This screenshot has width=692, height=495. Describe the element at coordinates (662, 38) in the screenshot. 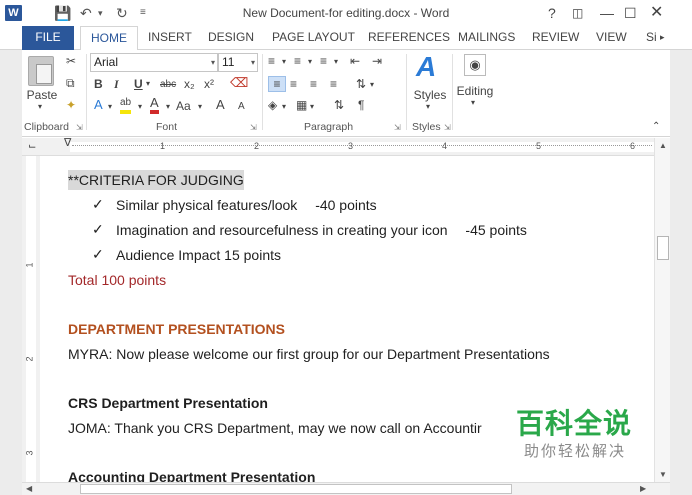

I see `tabs-scroll-right-icon: ▸` at that location.